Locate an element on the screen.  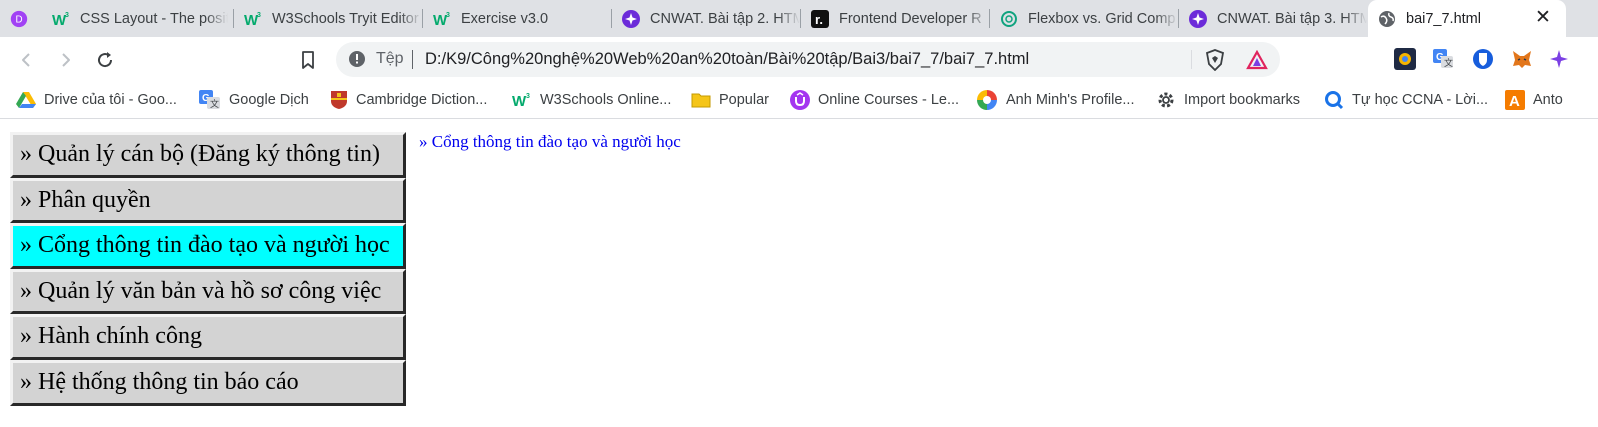
content-heading: » Cổng thông tin đào tạo và người học is located at coordinates (550, 141).